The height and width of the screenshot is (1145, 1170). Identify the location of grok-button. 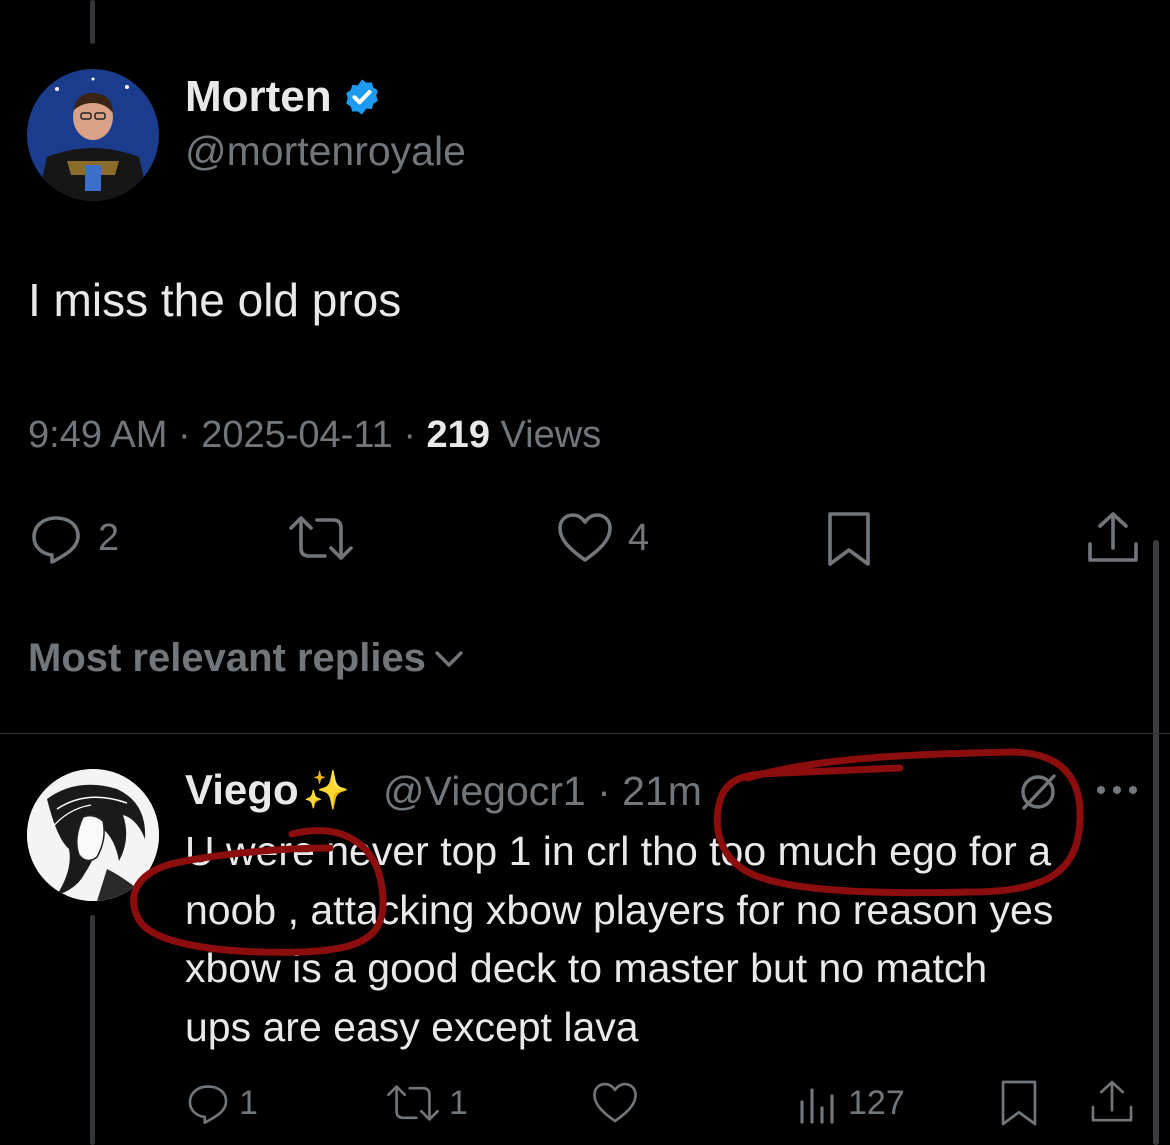
(1038, 794).